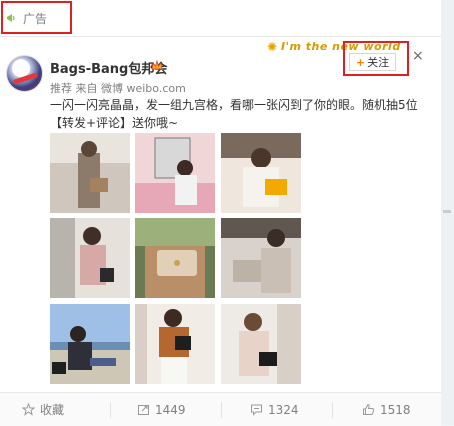 The width and height of the screenshot is (454, 426). What do you see at coordinates (447, 212) in the screenshot?
I see `scrollbar-track` at bounding box center [447, 212].